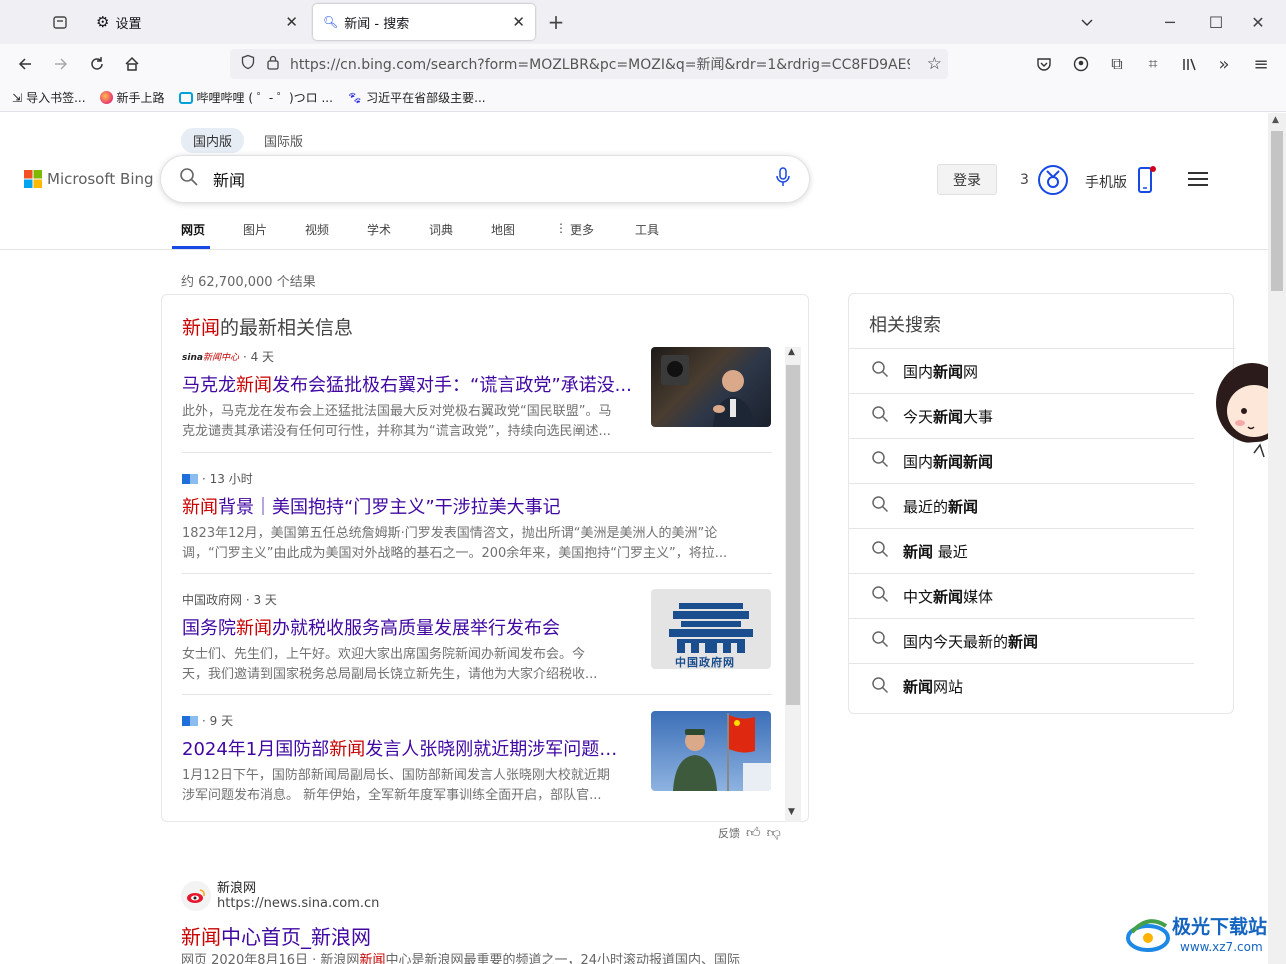  I want to click on related-search-item: 中文新闻媒体, so click(1021, 596).